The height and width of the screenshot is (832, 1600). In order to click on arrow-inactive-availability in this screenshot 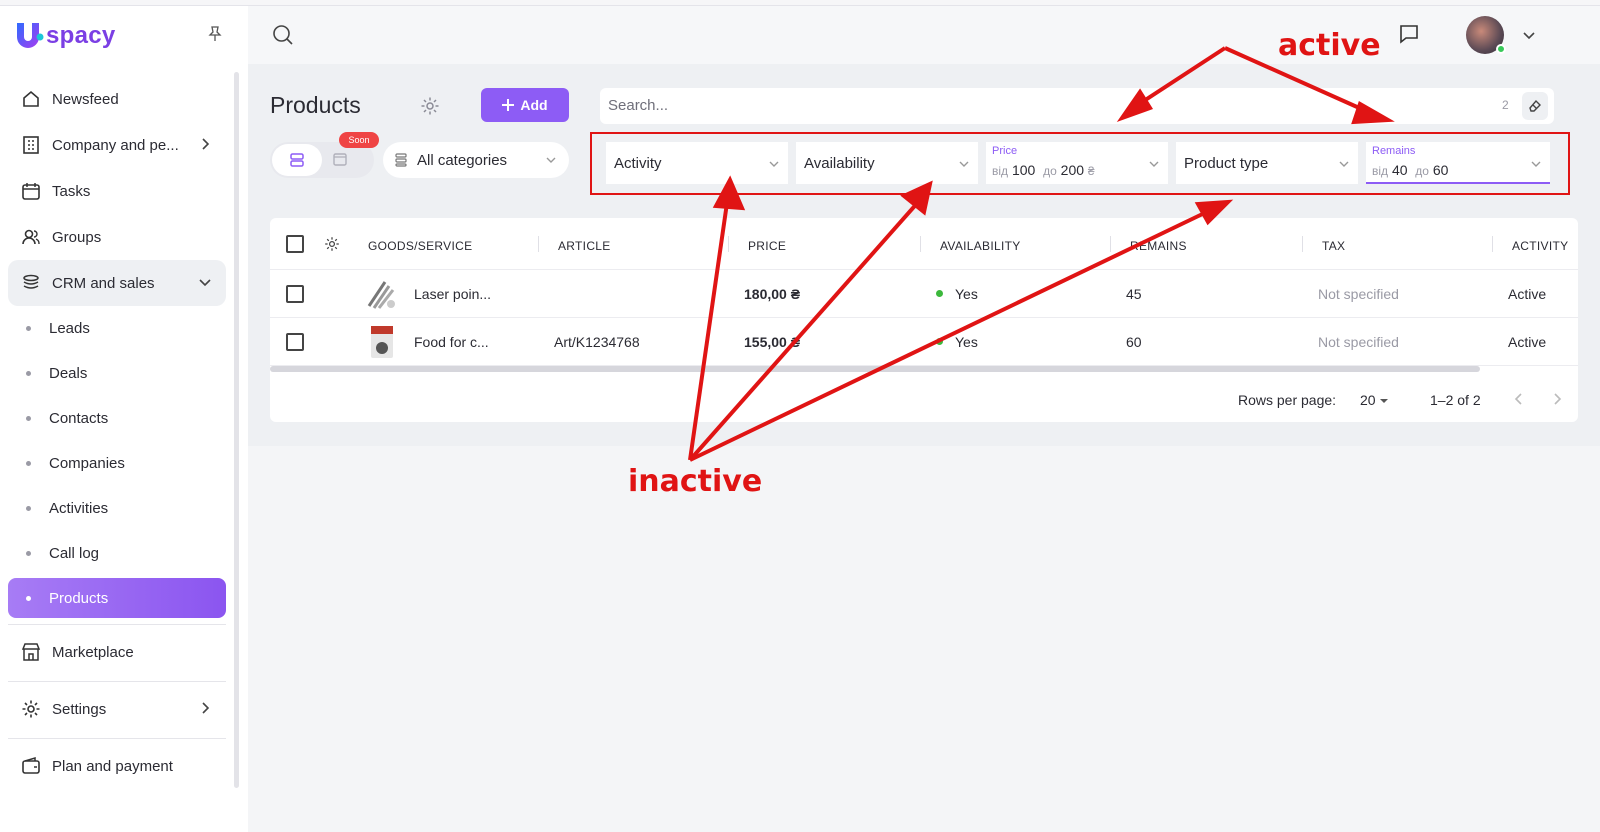, I will do `click(805, 330)`.